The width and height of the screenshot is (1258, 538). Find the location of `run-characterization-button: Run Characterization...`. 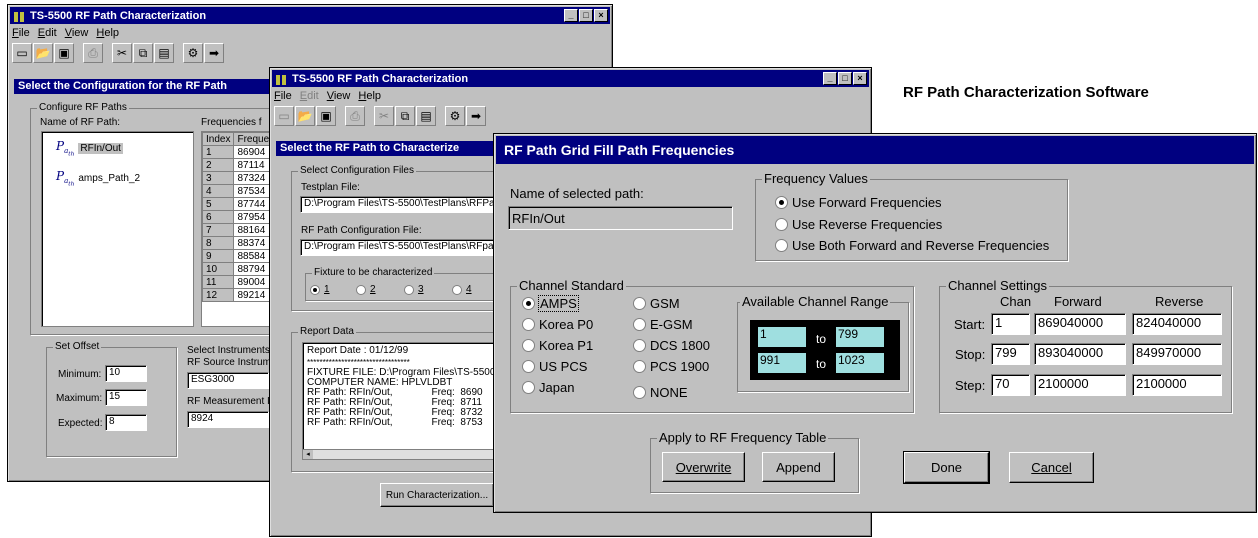

run-characterization-button: Run Characterization... is located at coordinates (437, 495).